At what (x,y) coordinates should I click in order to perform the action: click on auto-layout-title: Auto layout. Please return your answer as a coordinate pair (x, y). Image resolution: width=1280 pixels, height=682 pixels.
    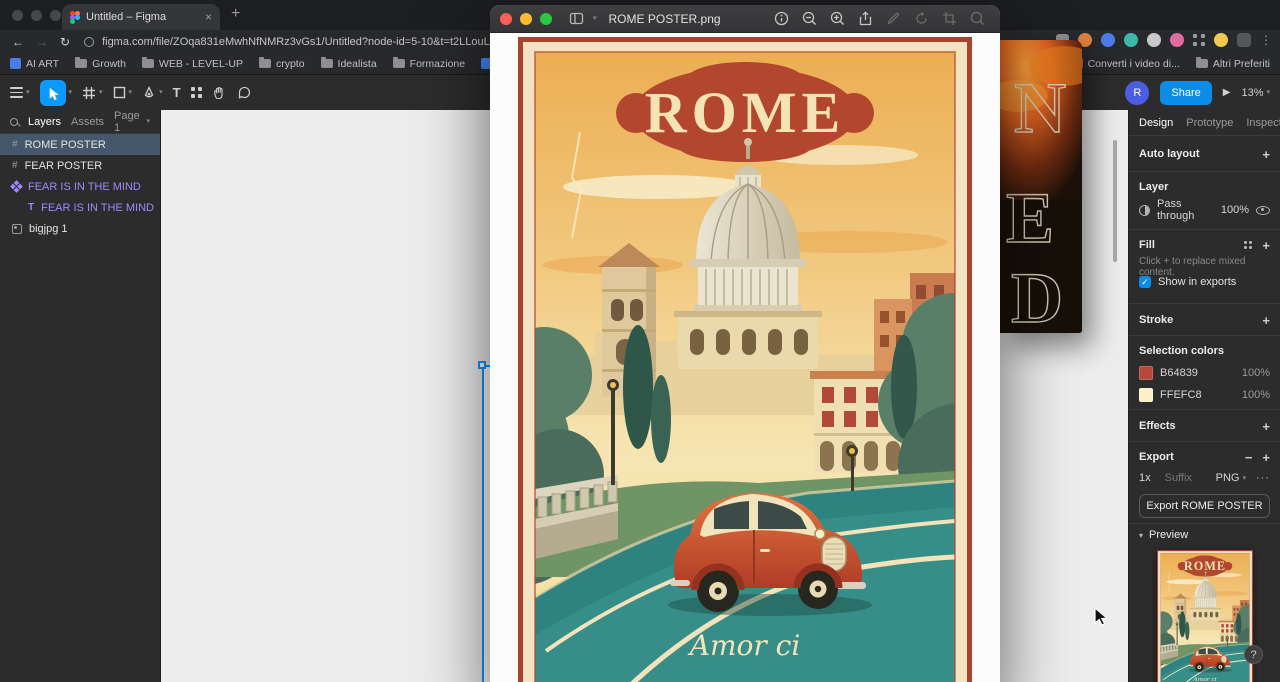
    Looking at the image, I should click on (1169, 154).